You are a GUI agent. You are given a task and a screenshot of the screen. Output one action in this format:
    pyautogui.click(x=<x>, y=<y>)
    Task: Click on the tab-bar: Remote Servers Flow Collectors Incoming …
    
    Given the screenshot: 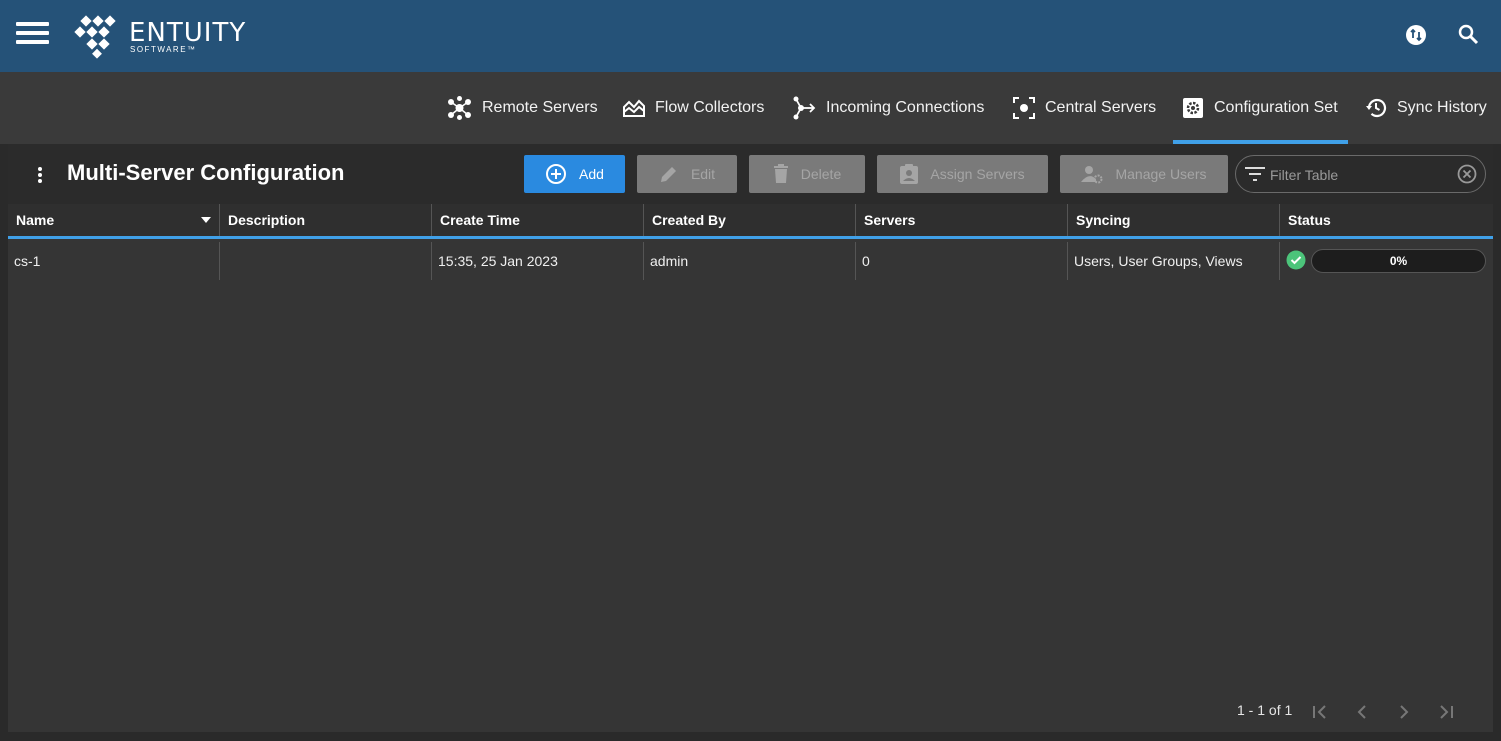 What is the action you would take?
    pyautogui.click(x=750, y=108)
    